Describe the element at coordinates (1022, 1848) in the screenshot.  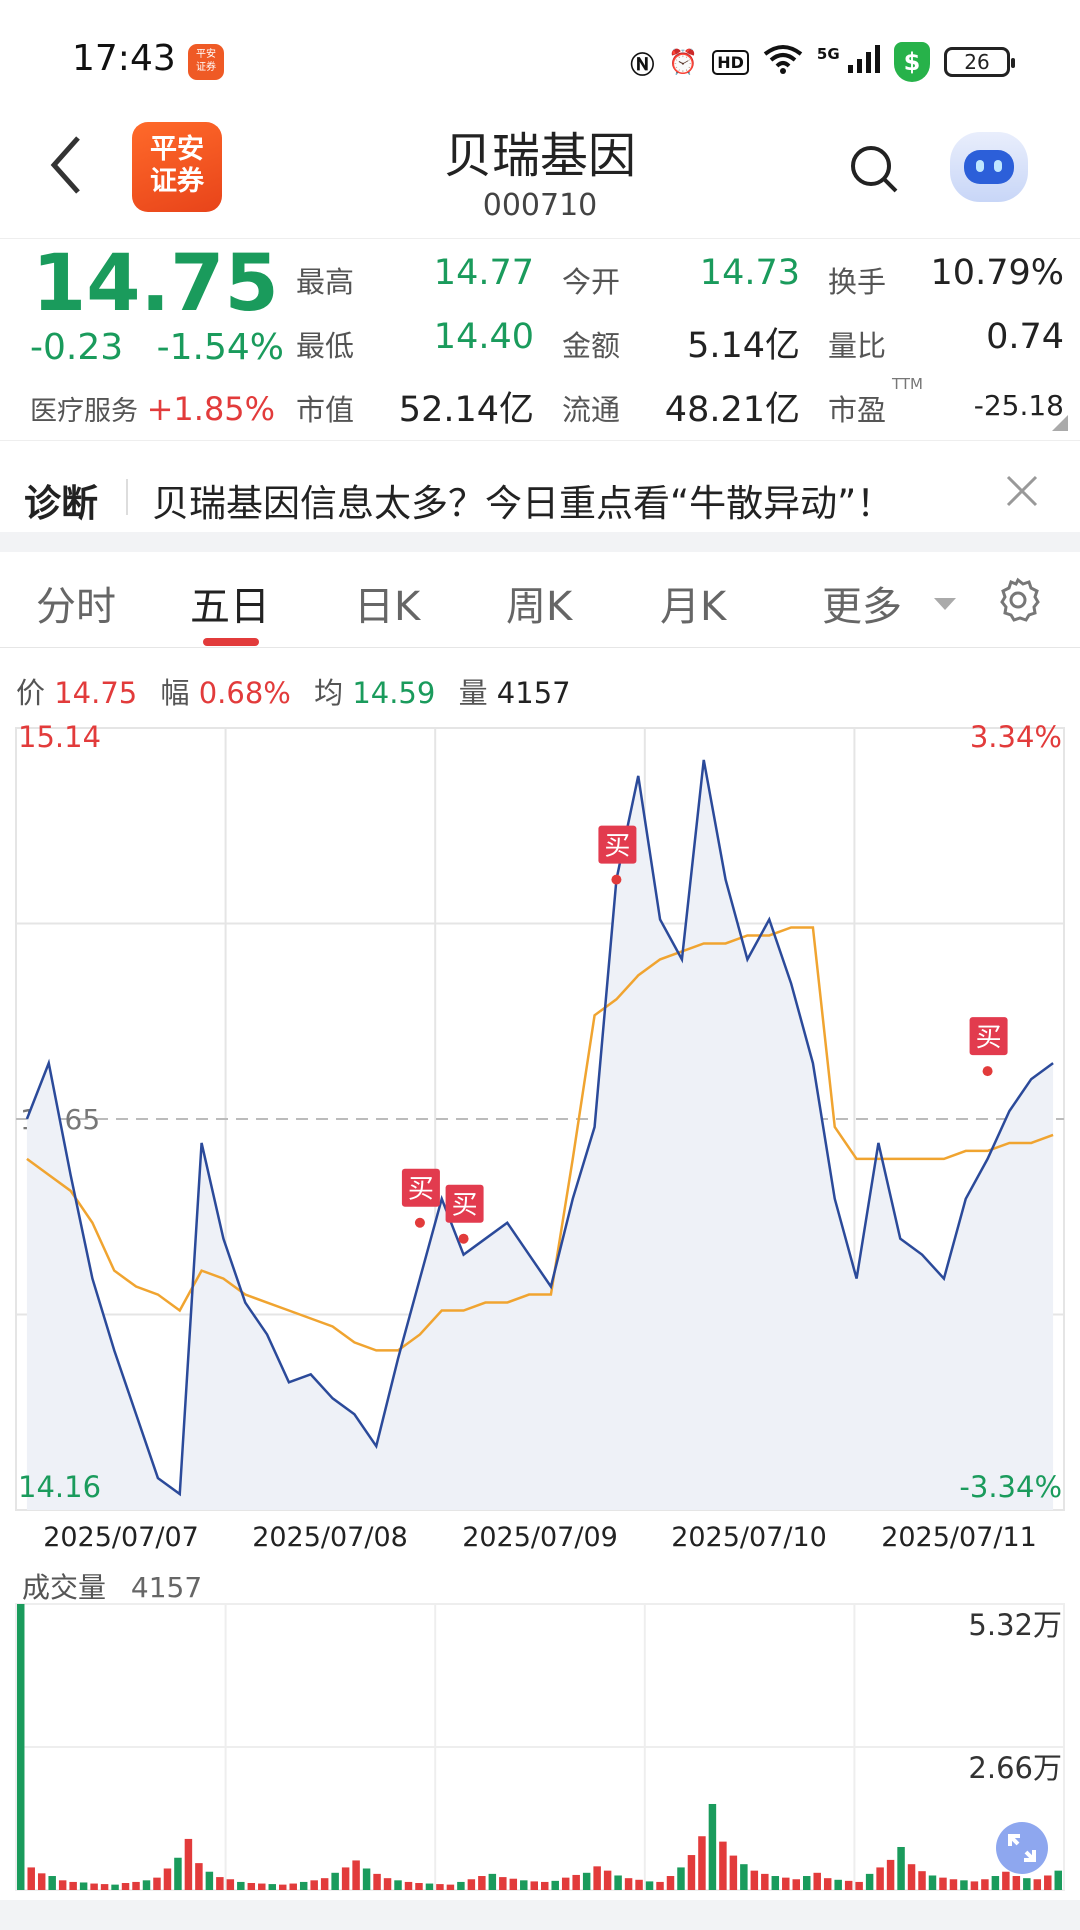
I see `fullscreen-button` at that location.